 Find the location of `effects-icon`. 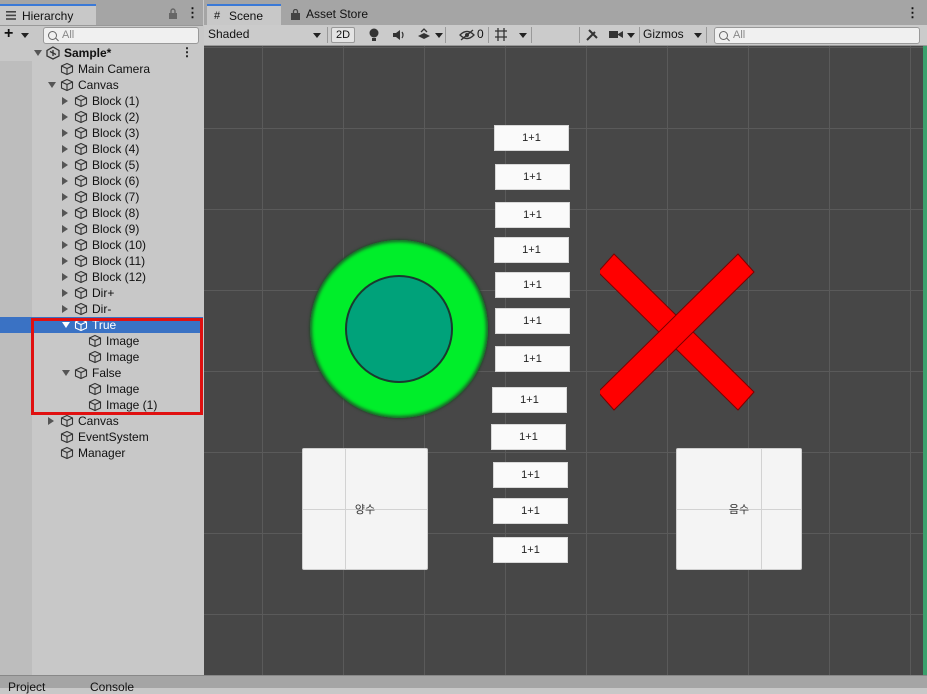

effects-icon is located at coordinates (424, 35).